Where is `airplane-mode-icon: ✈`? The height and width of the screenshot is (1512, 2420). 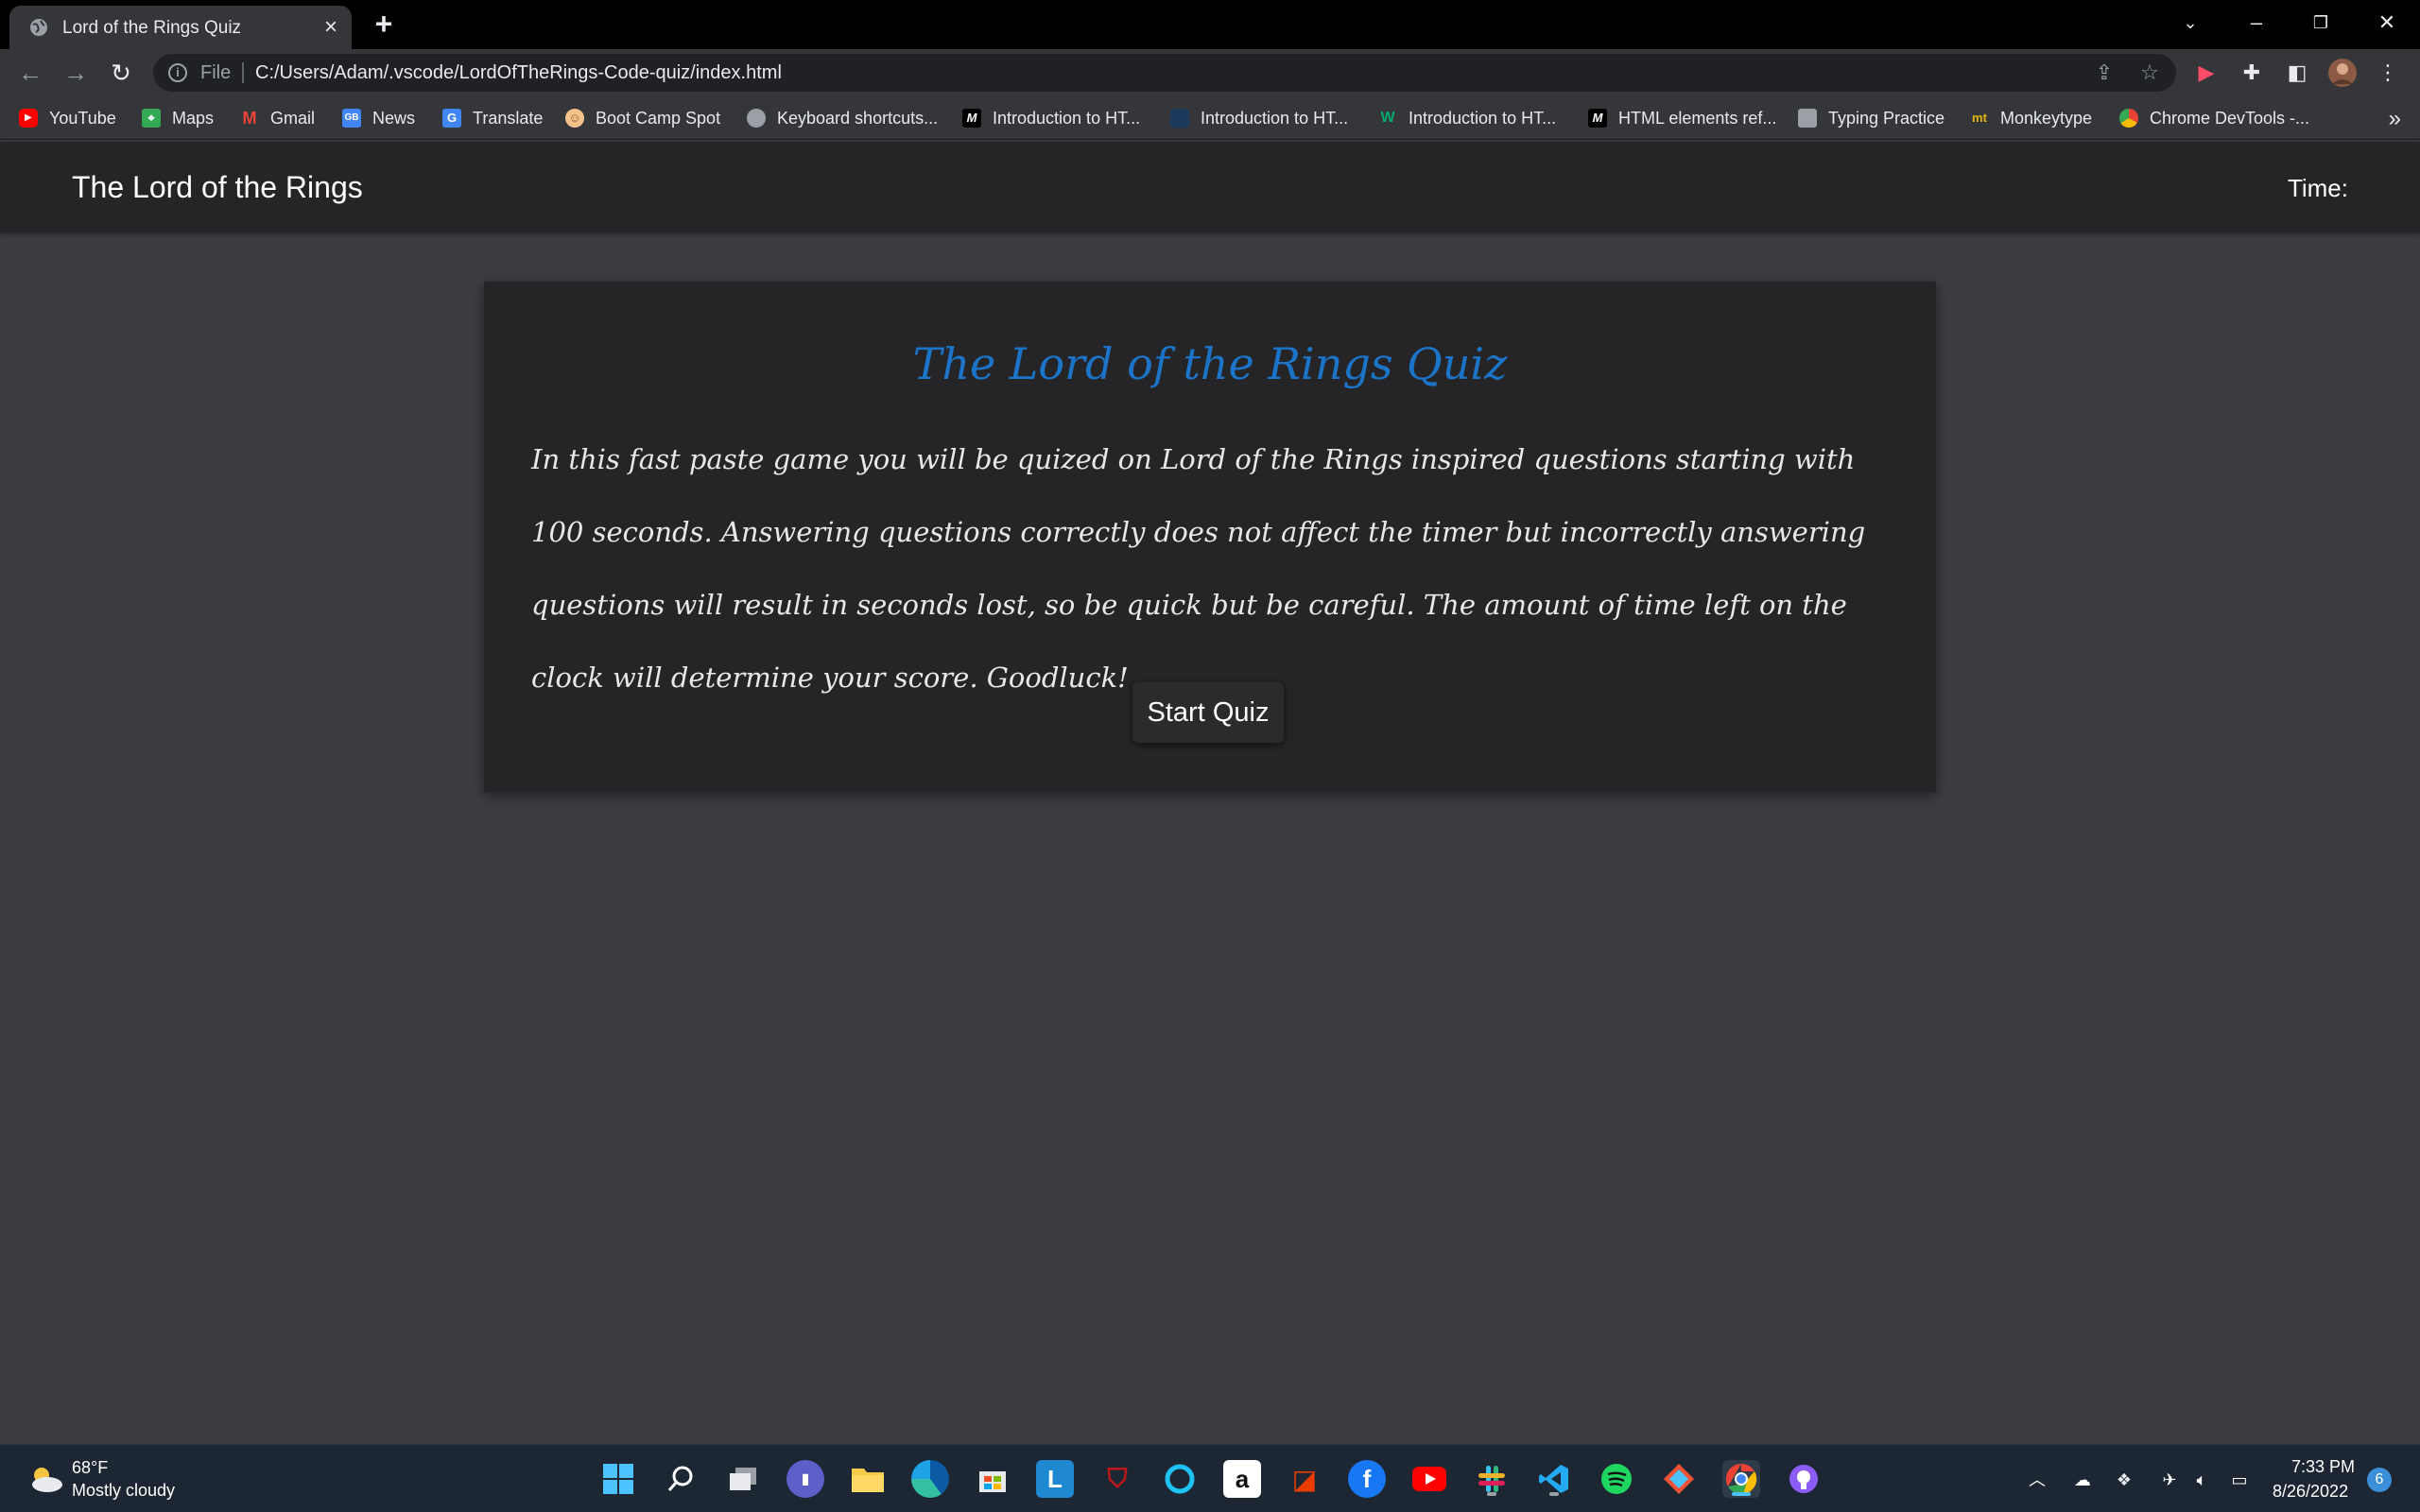 airplane-mode-icon: ✈ is located at coordinates (2169, 1480).